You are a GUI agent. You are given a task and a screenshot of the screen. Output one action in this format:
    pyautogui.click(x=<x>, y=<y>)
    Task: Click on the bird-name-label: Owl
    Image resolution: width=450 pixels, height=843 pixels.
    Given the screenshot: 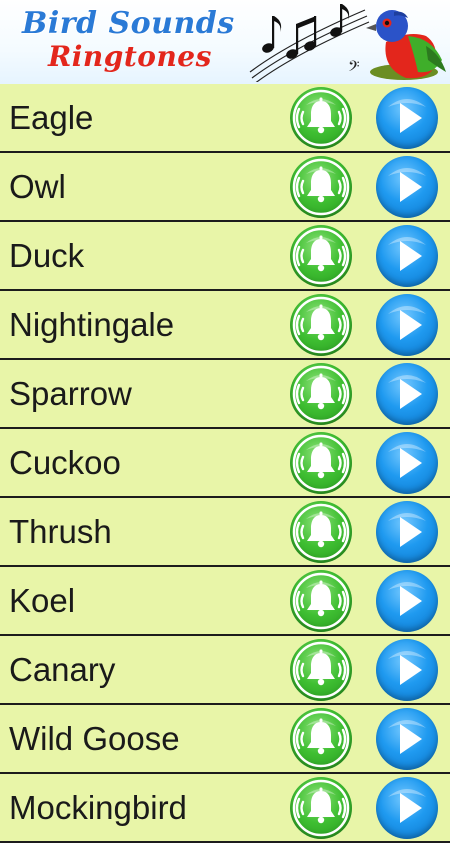 What is the action you would take?
    pyautogui.click(x=37, y=186)
    